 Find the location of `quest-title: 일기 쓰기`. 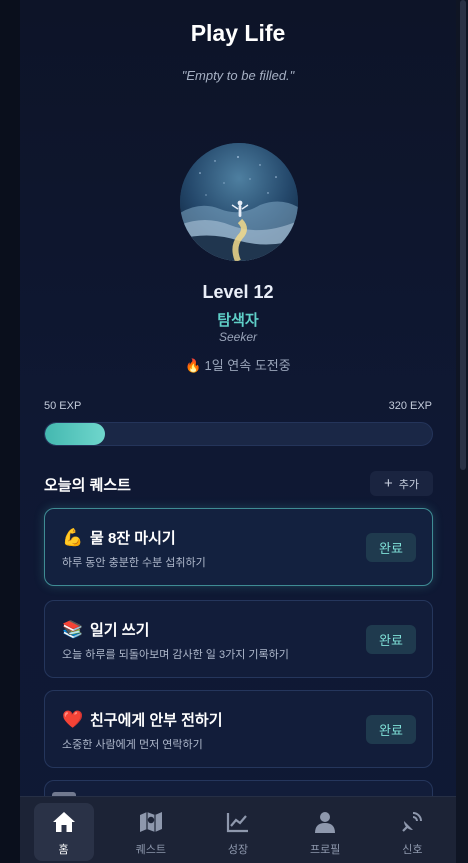

quest-title: 일기 쓰기 is located at coordinates (120, 630).